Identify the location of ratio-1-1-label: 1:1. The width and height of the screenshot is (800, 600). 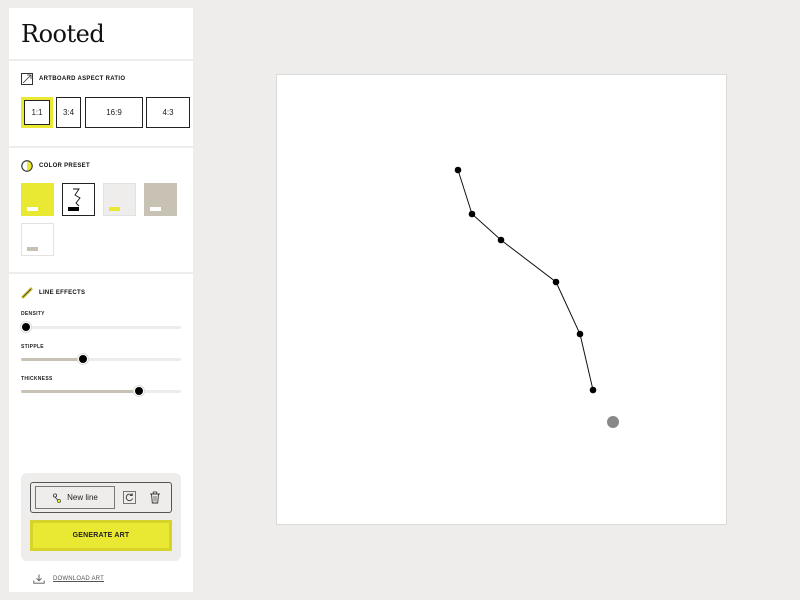
(37, 112).